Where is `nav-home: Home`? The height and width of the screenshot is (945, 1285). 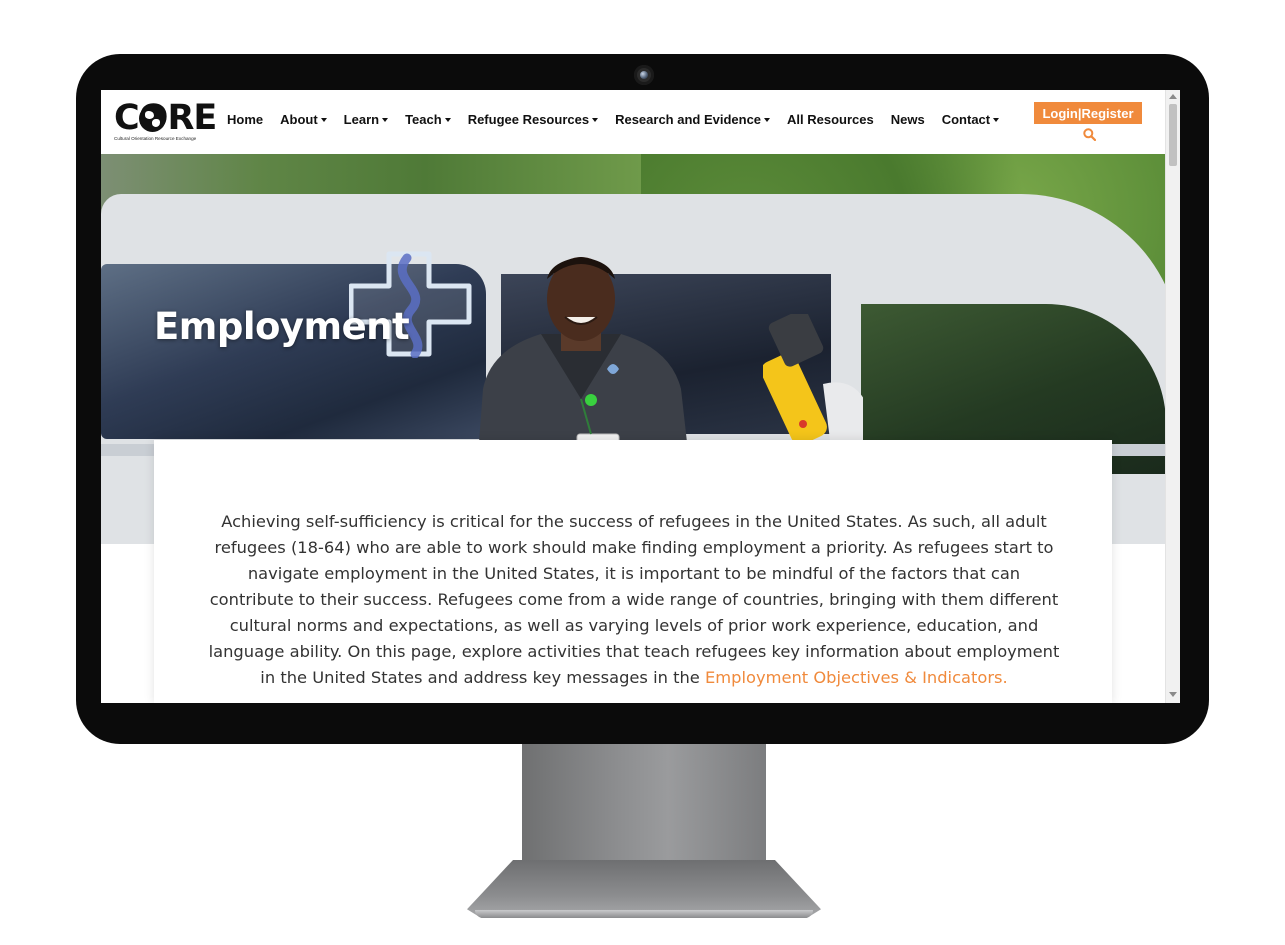
nav-home: Home is located at coordinates (245, 119).